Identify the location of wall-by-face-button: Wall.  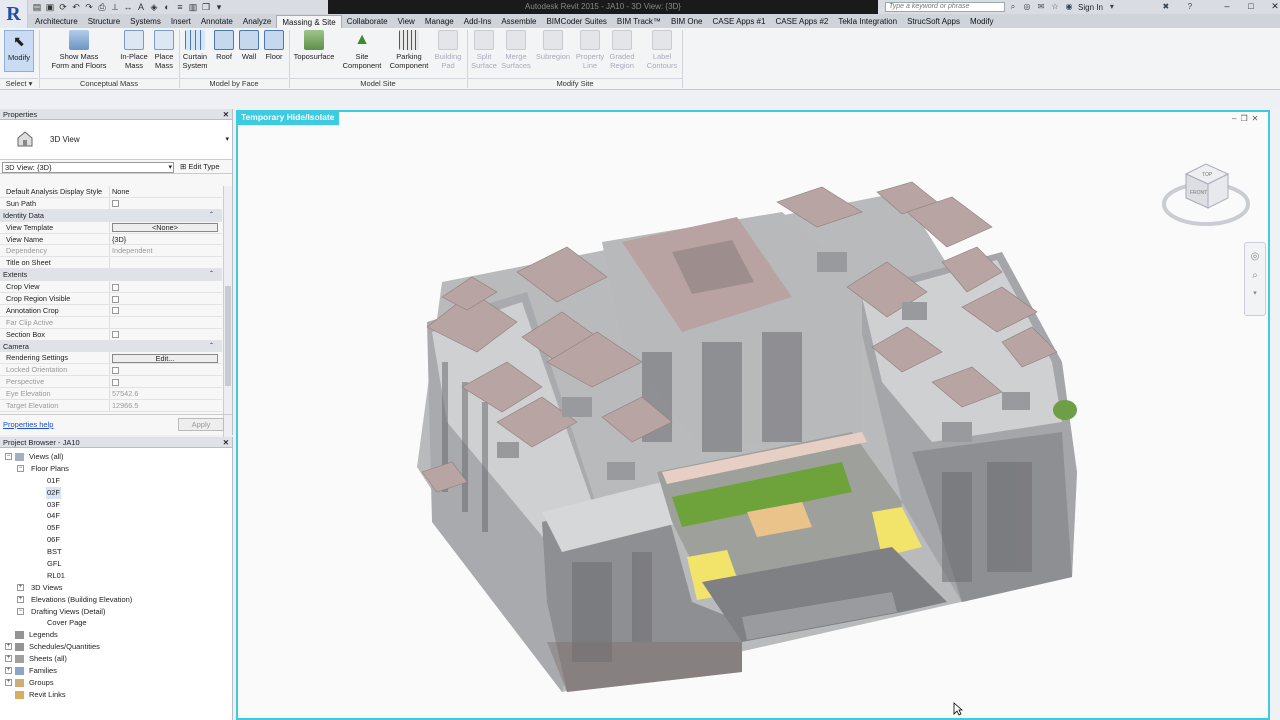
(249, 45).